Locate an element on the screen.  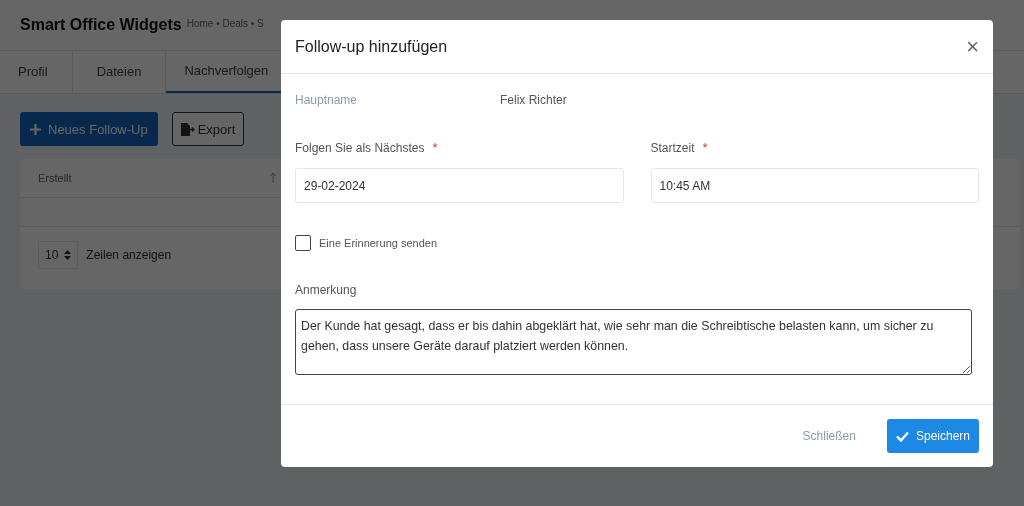
page-title: Smart Office Widgets is located at coordinates (101, 25).